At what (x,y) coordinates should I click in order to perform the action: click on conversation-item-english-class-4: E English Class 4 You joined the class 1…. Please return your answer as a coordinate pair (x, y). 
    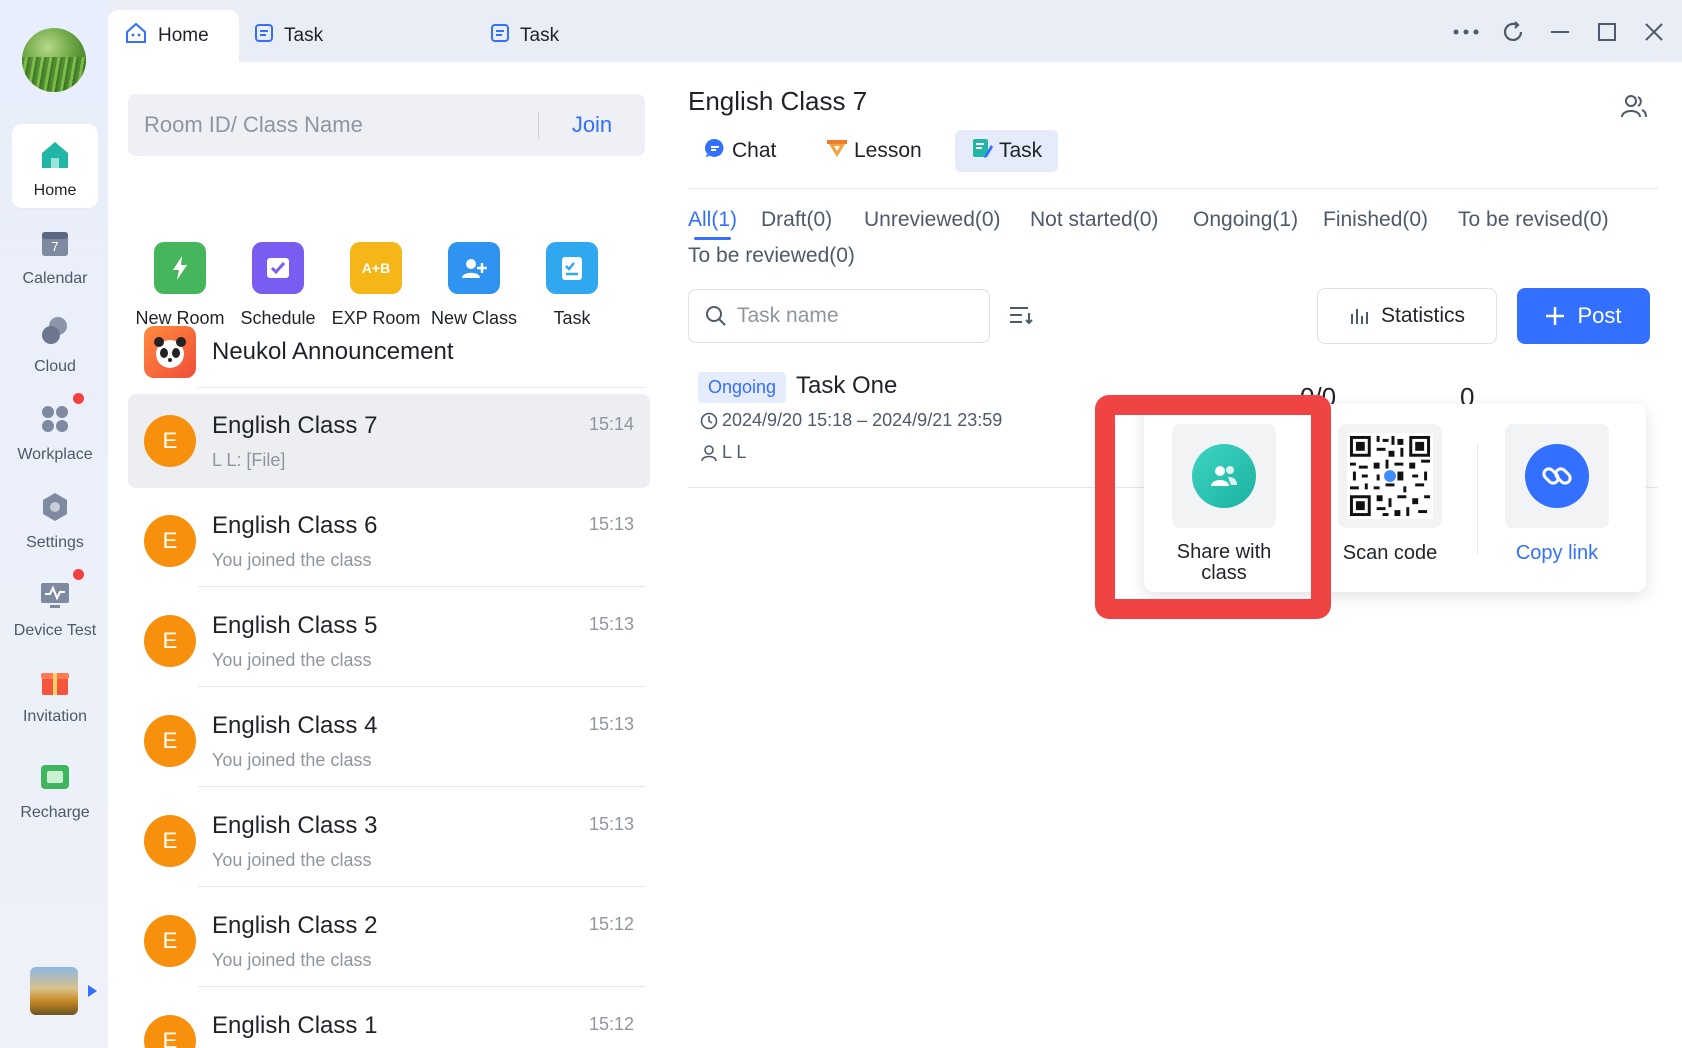
    Looking at the image, I should click on (389, 741).